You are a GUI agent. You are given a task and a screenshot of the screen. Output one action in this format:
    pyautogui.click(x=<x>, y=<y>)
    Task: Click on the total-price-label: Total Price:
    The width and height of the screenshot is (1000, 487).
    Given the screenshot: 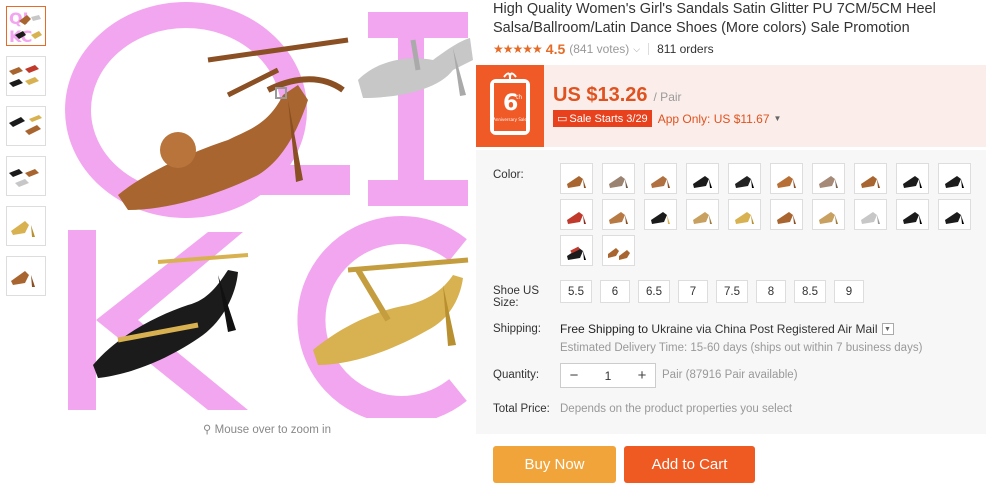 What is the action you would take?
    pyautogui.click(x=521, y=409)
    